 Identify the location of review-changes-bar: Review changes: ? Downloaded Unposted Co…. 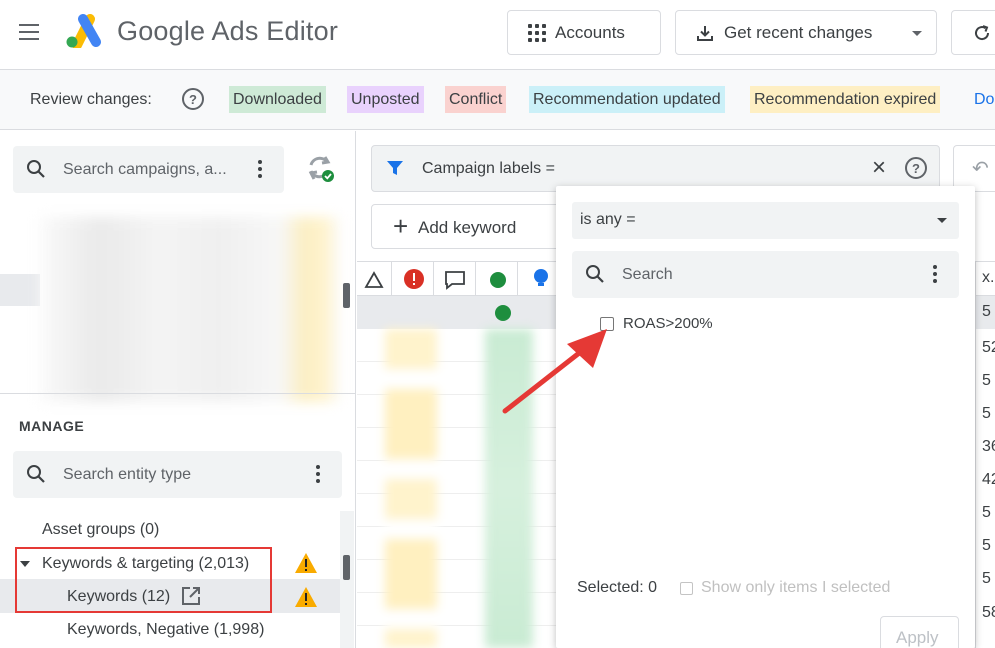
(497, 100).